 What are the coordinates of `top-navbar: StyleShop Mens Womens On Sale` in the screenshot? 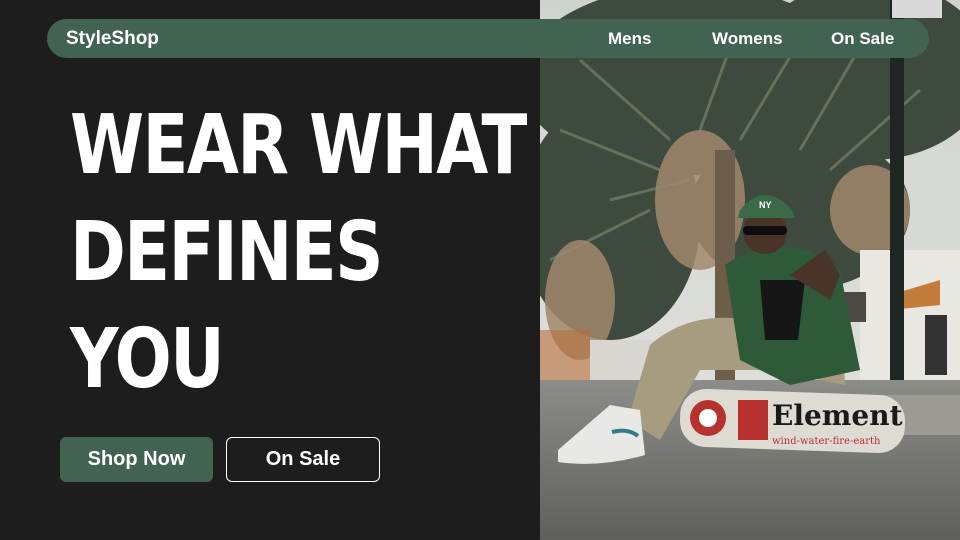 It's located at (488, 38).